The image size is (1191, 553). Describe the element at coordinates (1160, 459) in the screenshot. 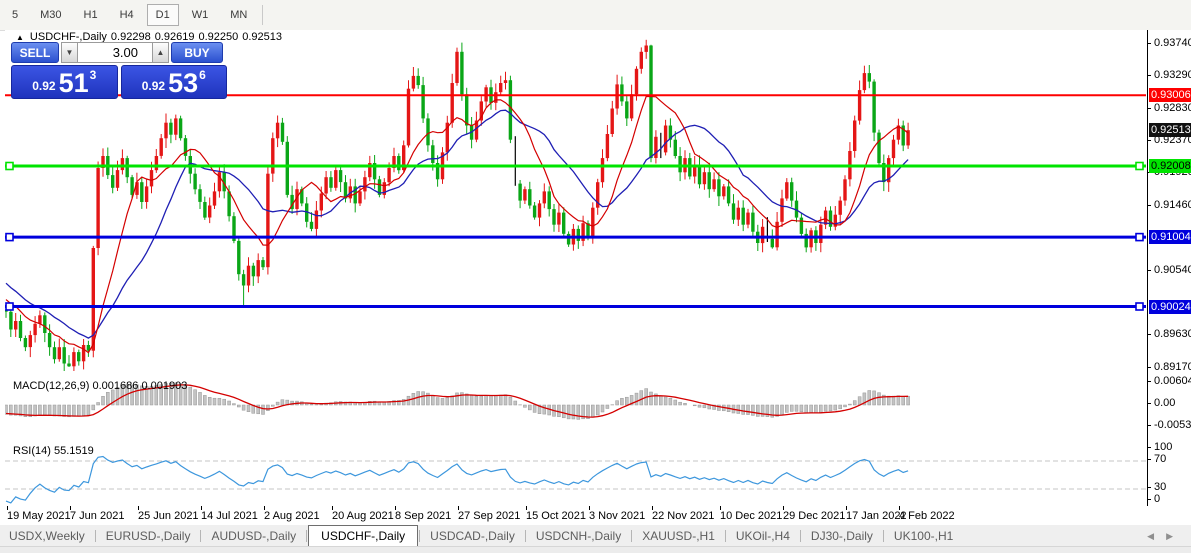

I see `rsi-scale-label: 70` at that location.